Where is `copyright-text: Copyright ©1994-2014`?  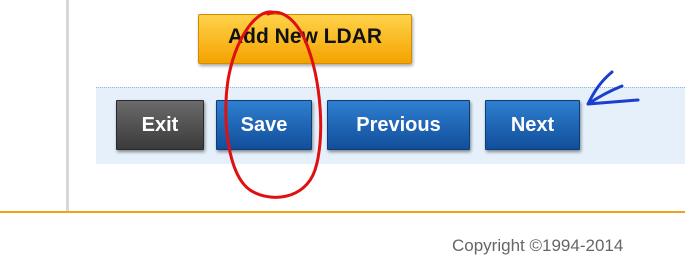
copyright-text: Copyright ©1994-2014 is located at coordinates (538, 245).